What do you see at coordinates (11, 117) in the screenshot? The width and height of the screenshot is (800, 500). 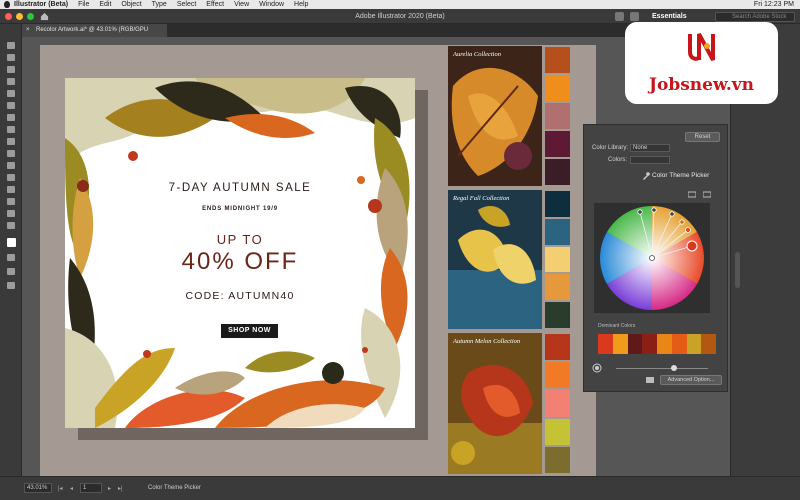 I see `type-tool-icon` at bounding box center [11, 117].